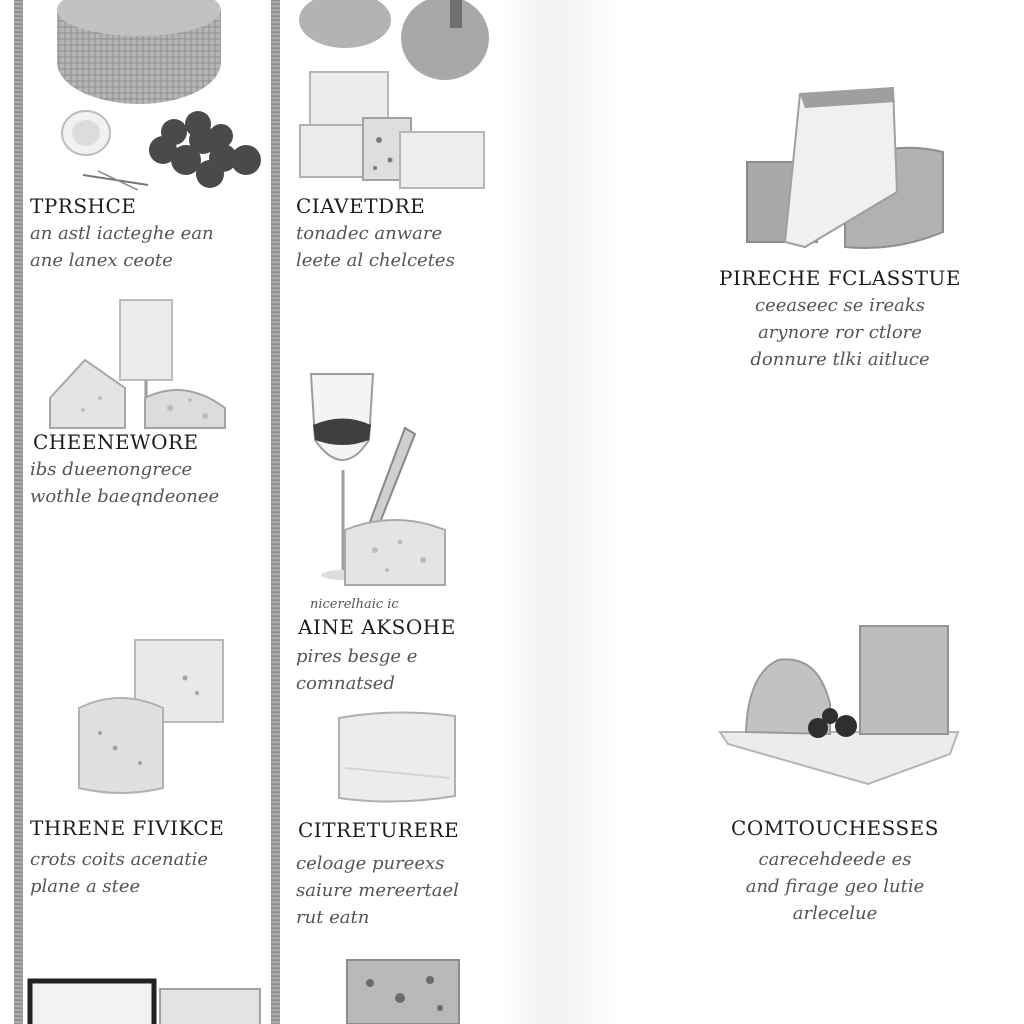 The width and height of the screenshot is (1024, 1024). Describe the element at coordinates (560, 512) in the screenshot. I see `column-shadow` at that location.